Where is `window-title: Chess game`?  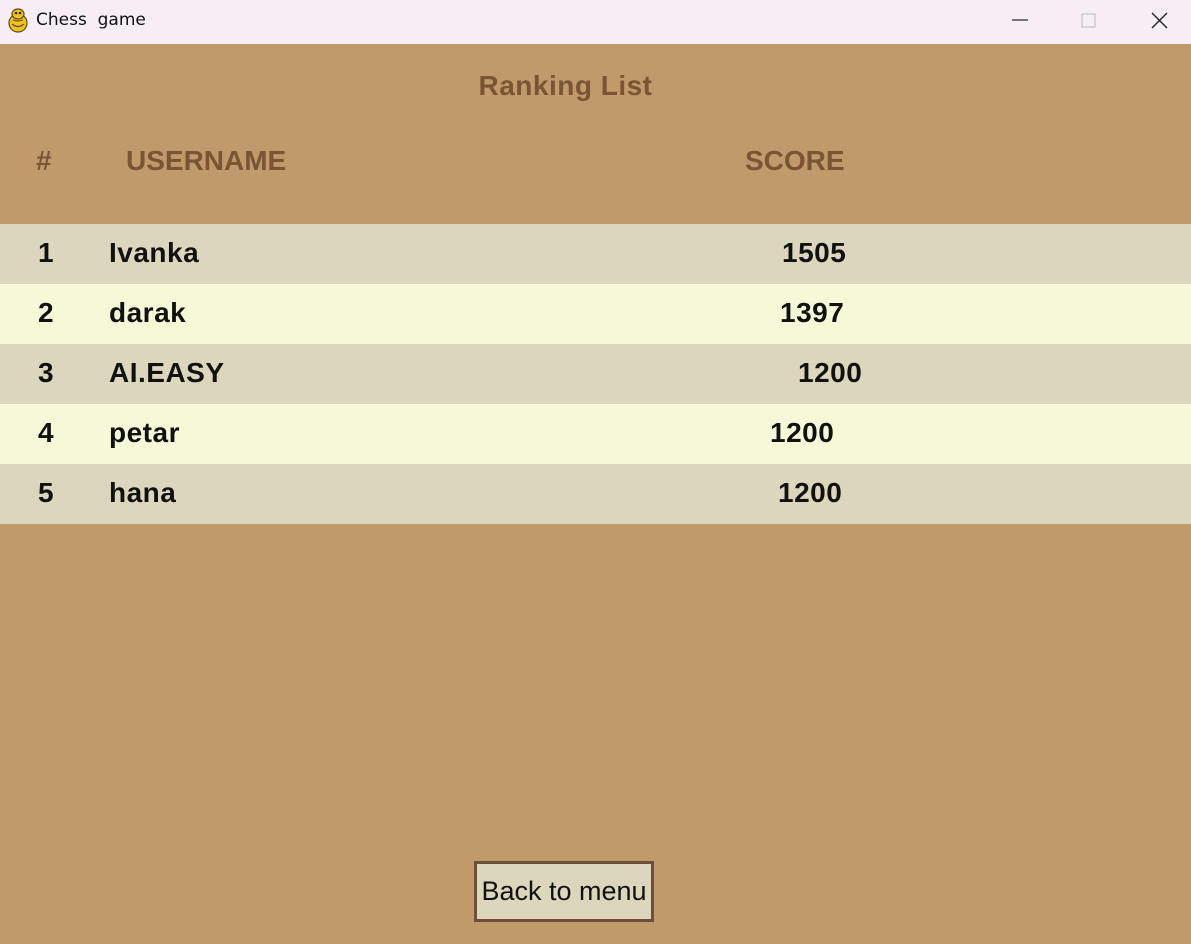
window-title: Chess game is located at coordinates (91, 20).